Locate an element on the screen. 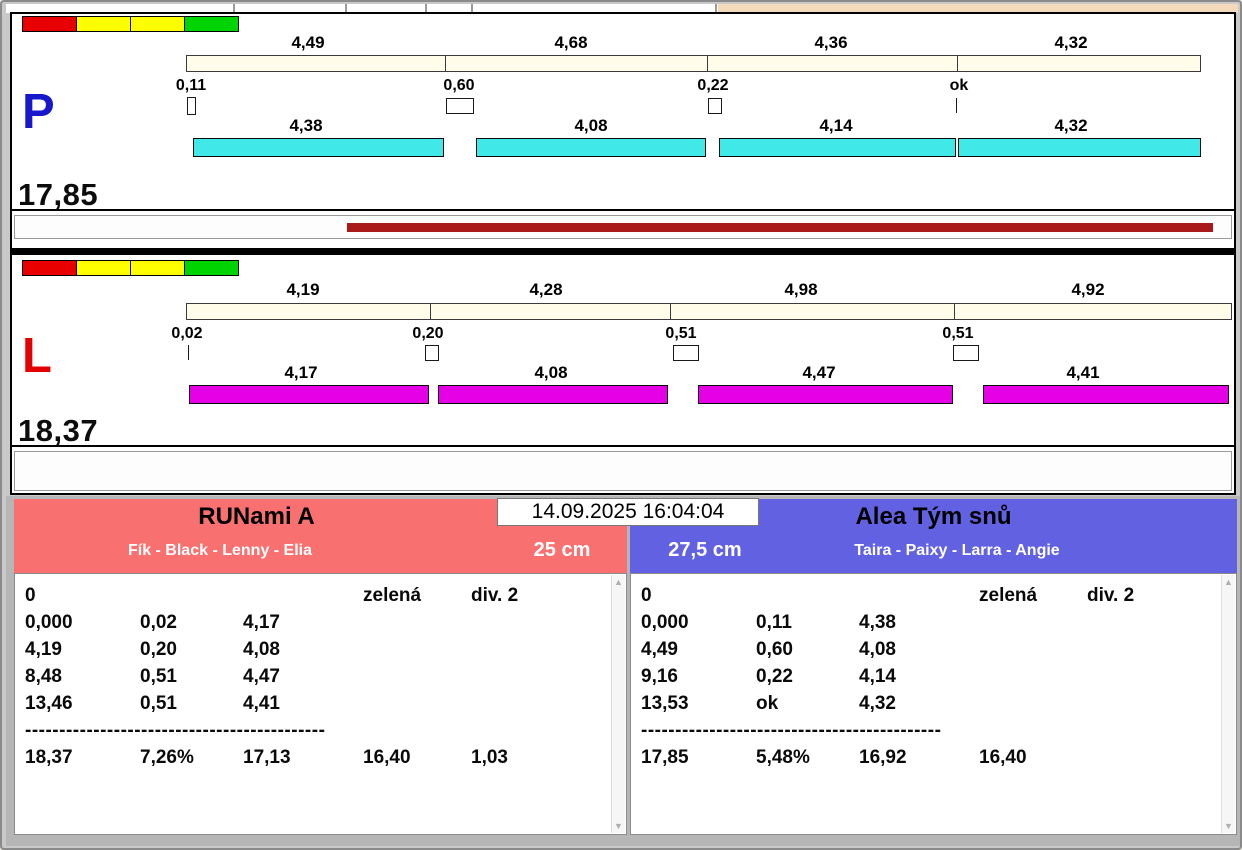 The image size is (1242, 850). height-category-left: 25 cm is located at coordinates (562, 550).